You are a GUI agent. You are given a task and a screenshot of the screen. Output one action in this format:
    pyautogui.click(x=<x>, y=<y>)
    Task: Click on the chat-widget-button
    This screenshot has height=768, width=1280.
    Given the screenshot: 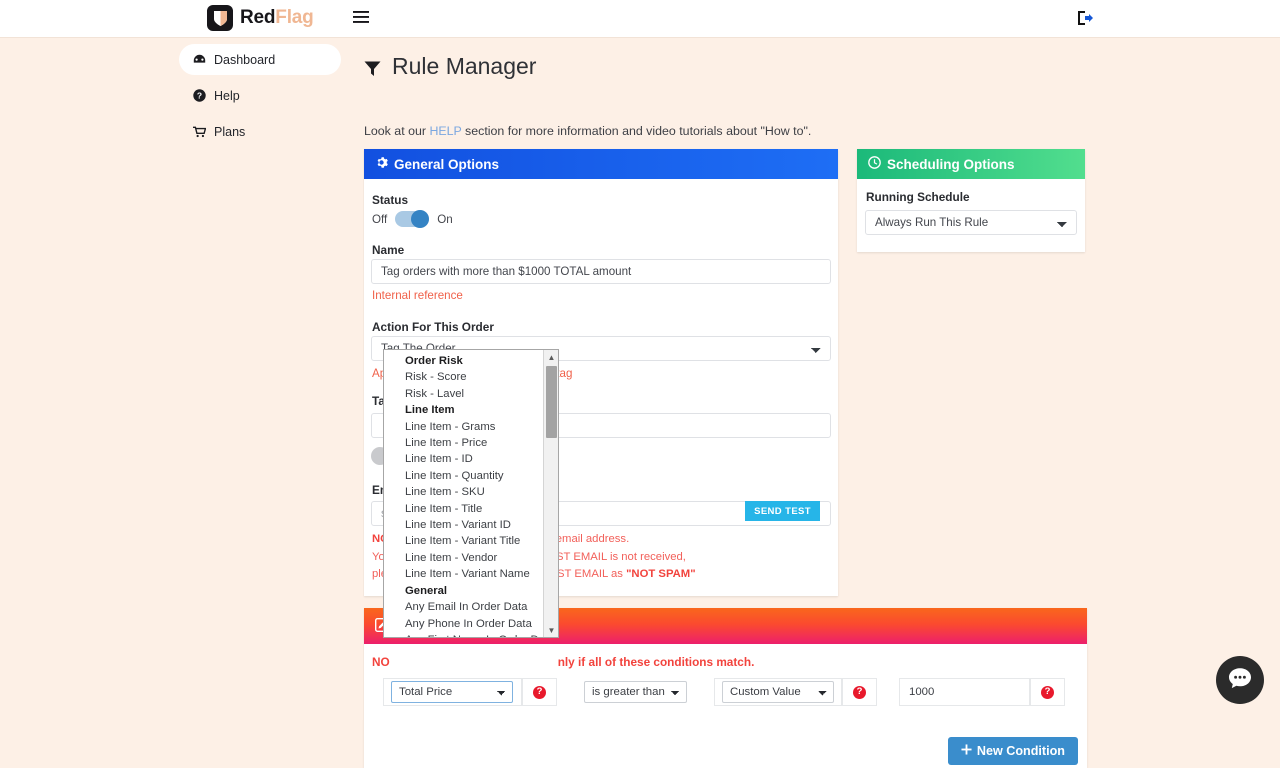 What is the action you would take?
    pyautogui.click(x=1240, y=680)
    